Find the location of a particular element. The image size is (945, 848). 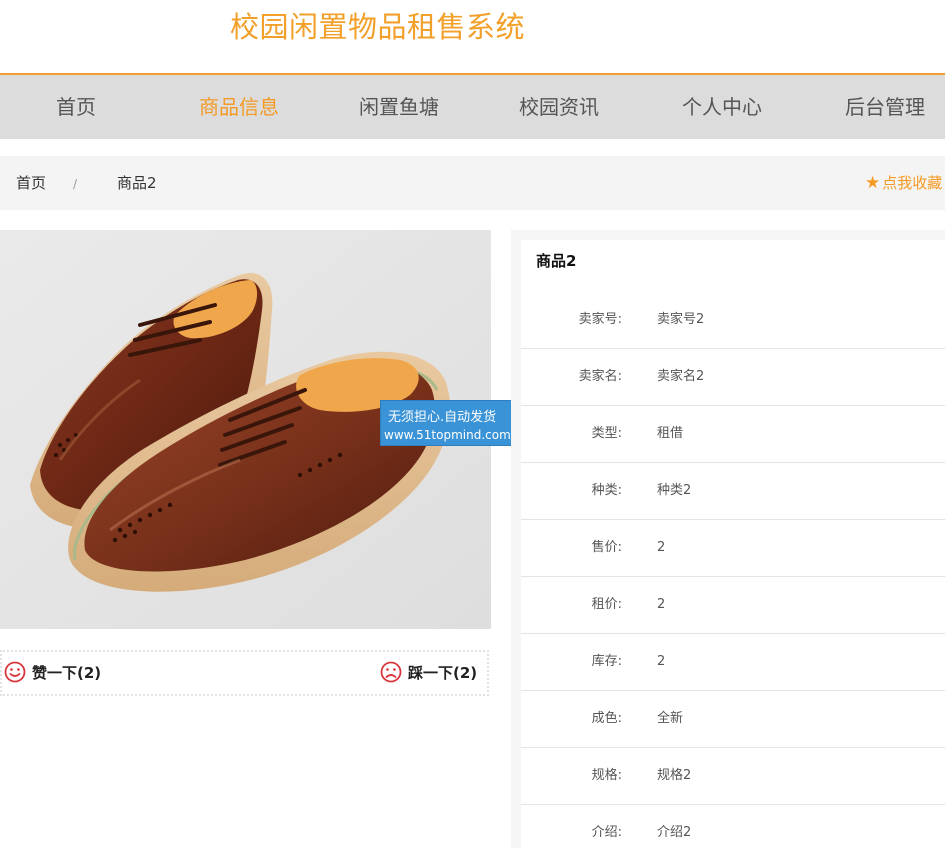

detail-row-category: 种类: 种类2 is located at coordinates (733, 491).